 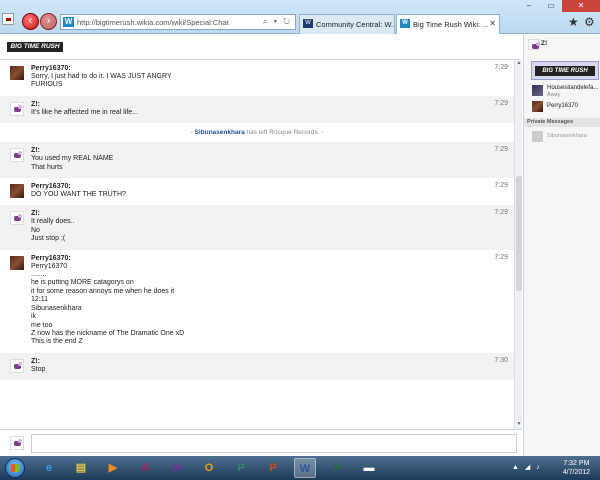 I want to click on page-icon, so click(x=8, y=19).